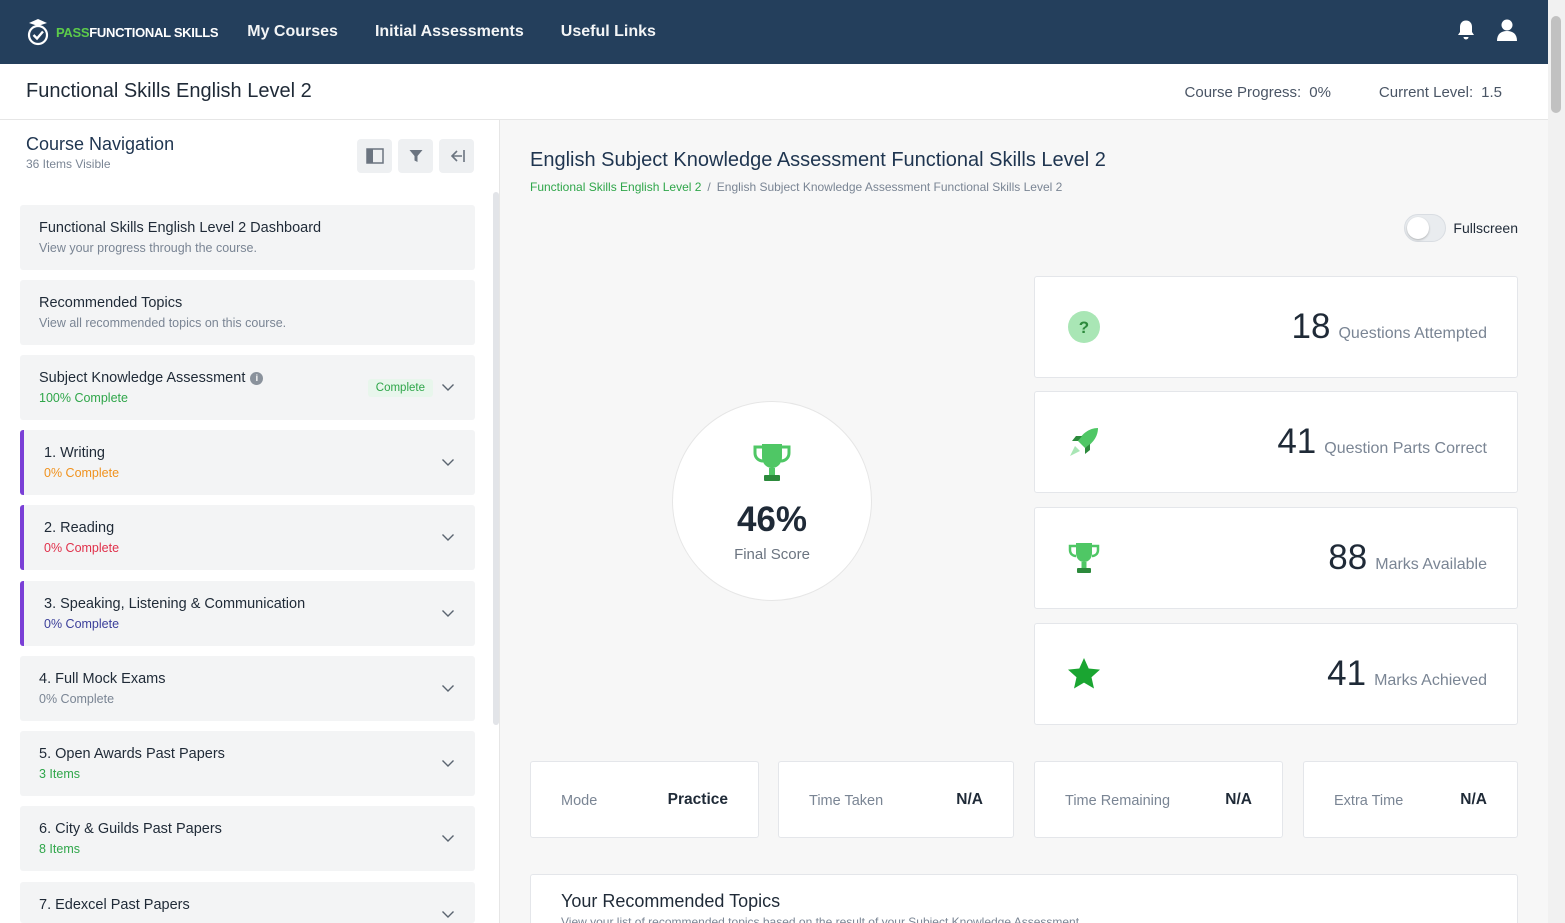 This screenshot has width=1565, height=923. What do you see at coordinates (1430, 680) in the screenshot?
I see `stat-label: Marks Achieved` at bounding box center [1430, 680].